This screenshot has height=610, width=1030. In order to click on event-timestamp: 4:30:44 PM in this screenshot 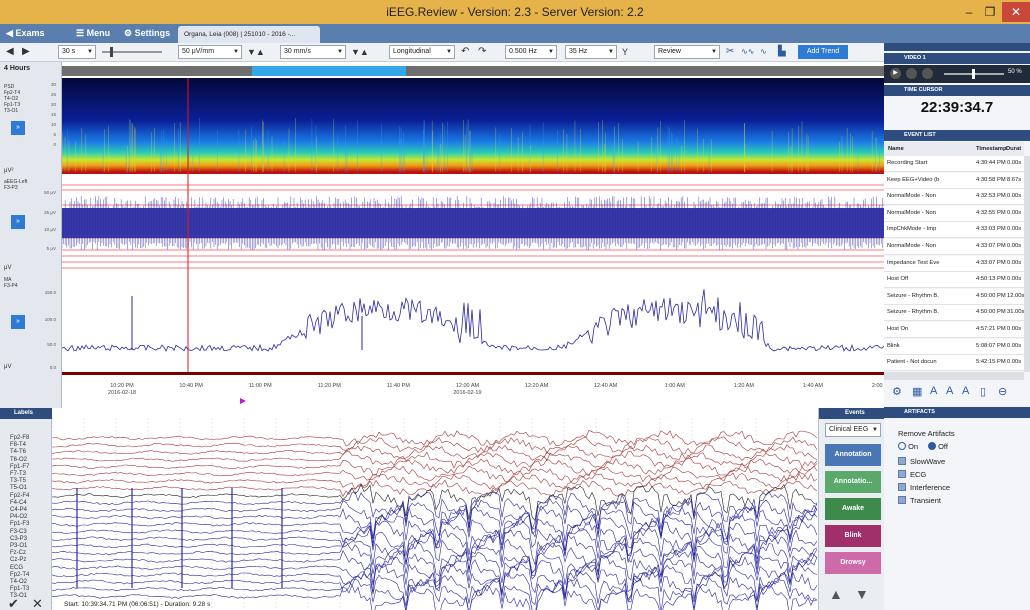, I will do `click(991, 163)`.